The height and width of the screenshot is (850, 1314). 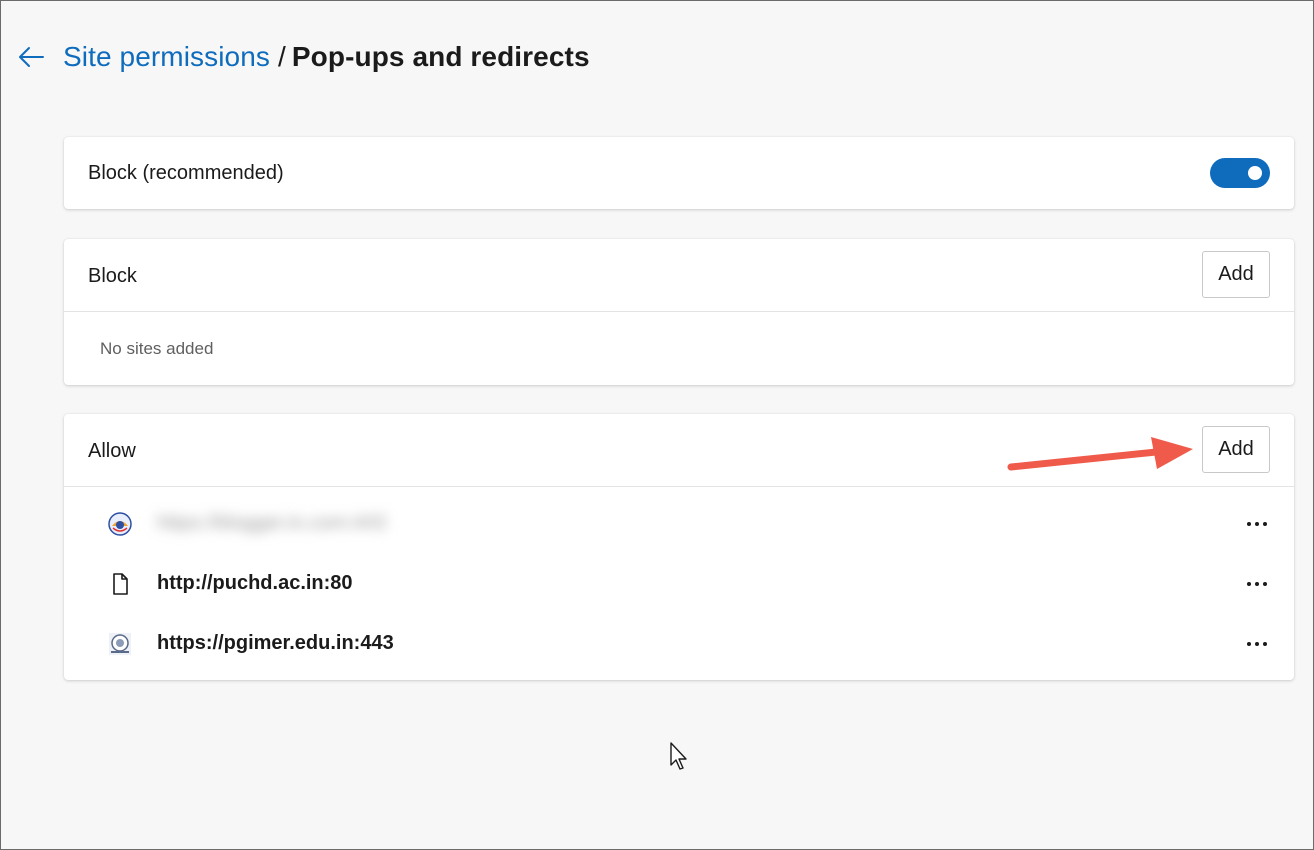 I want to click on allow-site-row: https://blogger.in.com:443, so click(x=679, y=524).